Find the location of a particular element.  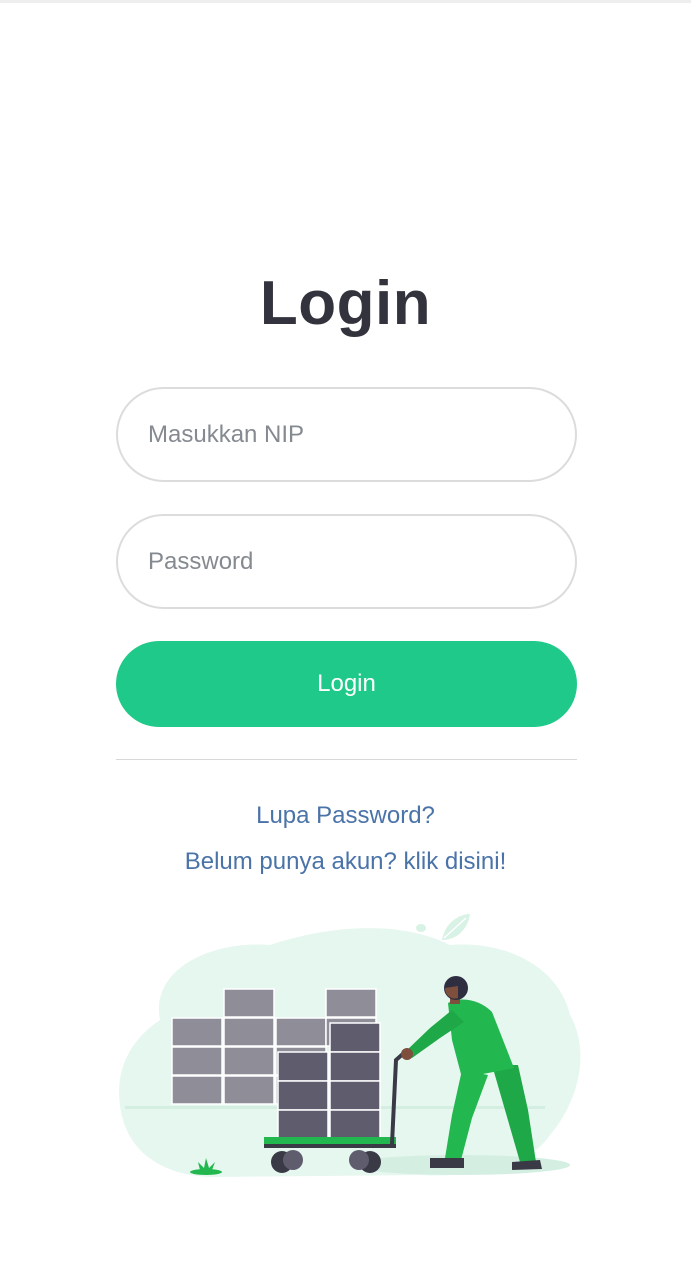

divider is located at coordinates (346, 759).